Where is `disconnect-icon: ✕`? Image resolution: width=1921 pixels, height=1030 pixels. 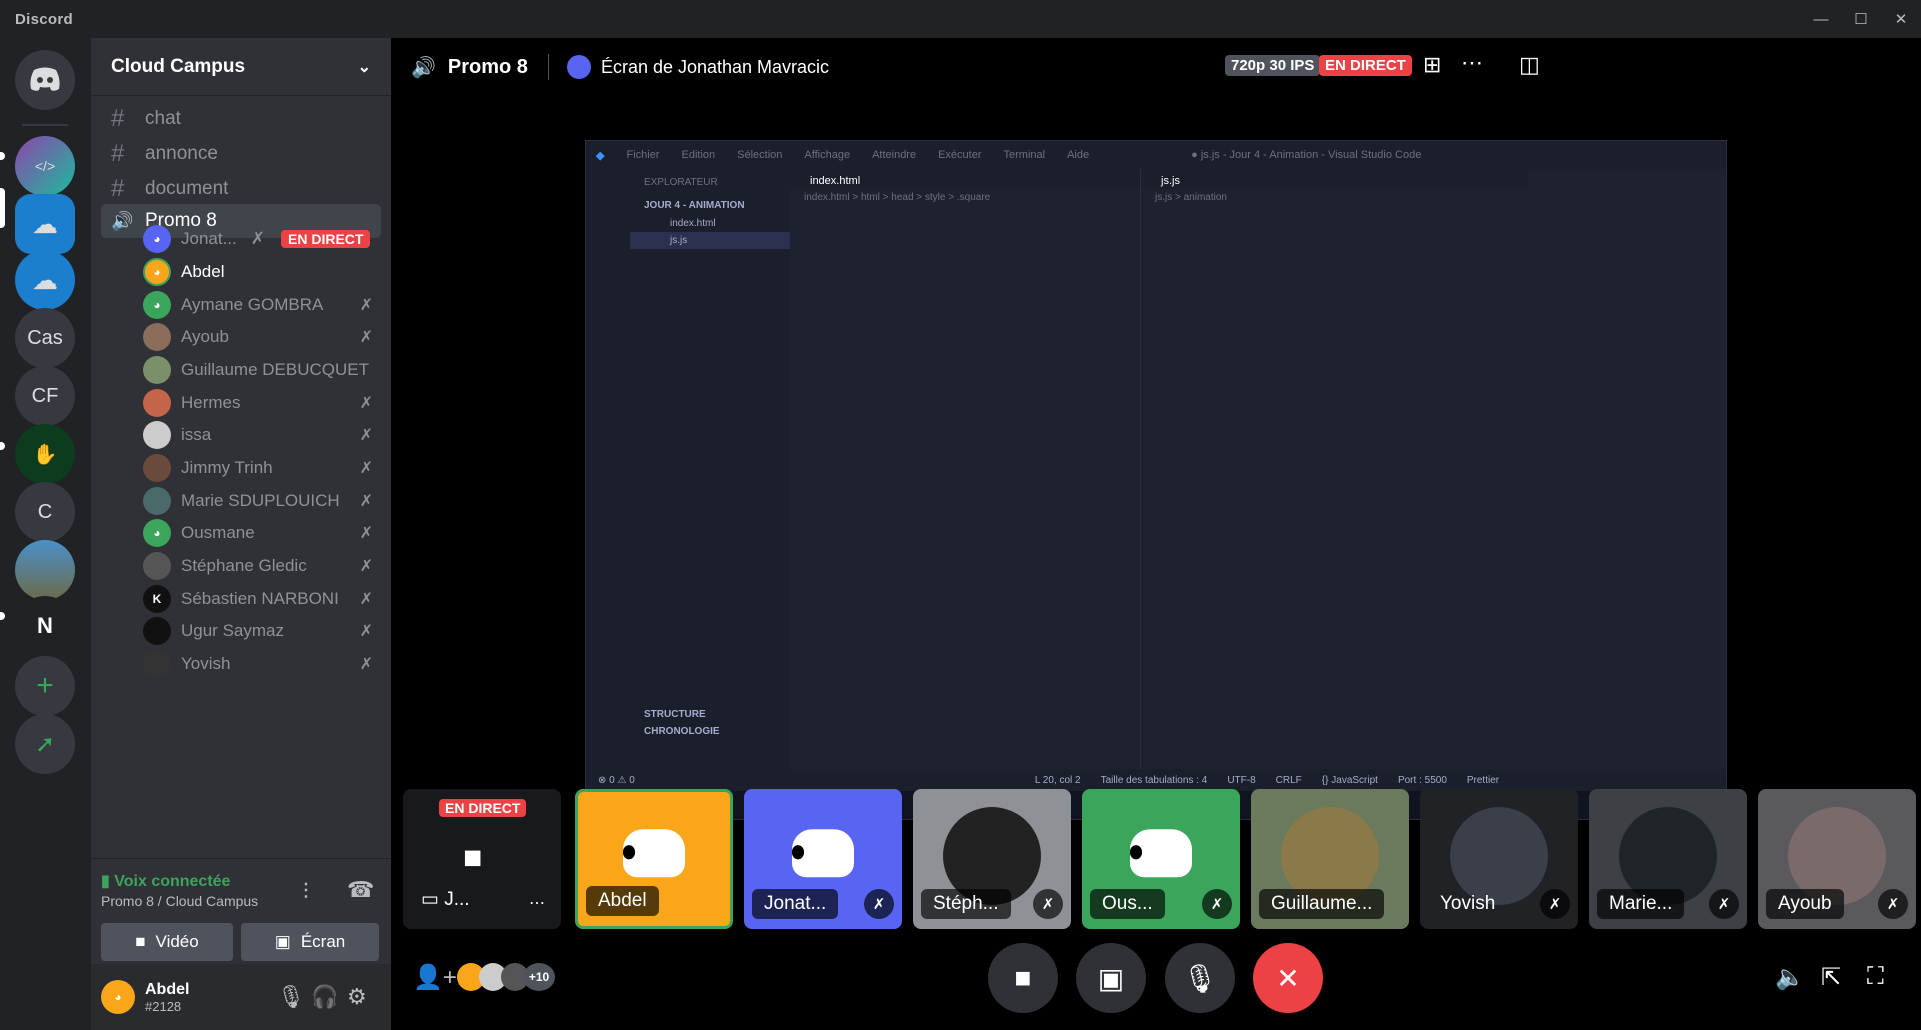
disconnect-icon: ✕ is located at coordinates (1288, 978).